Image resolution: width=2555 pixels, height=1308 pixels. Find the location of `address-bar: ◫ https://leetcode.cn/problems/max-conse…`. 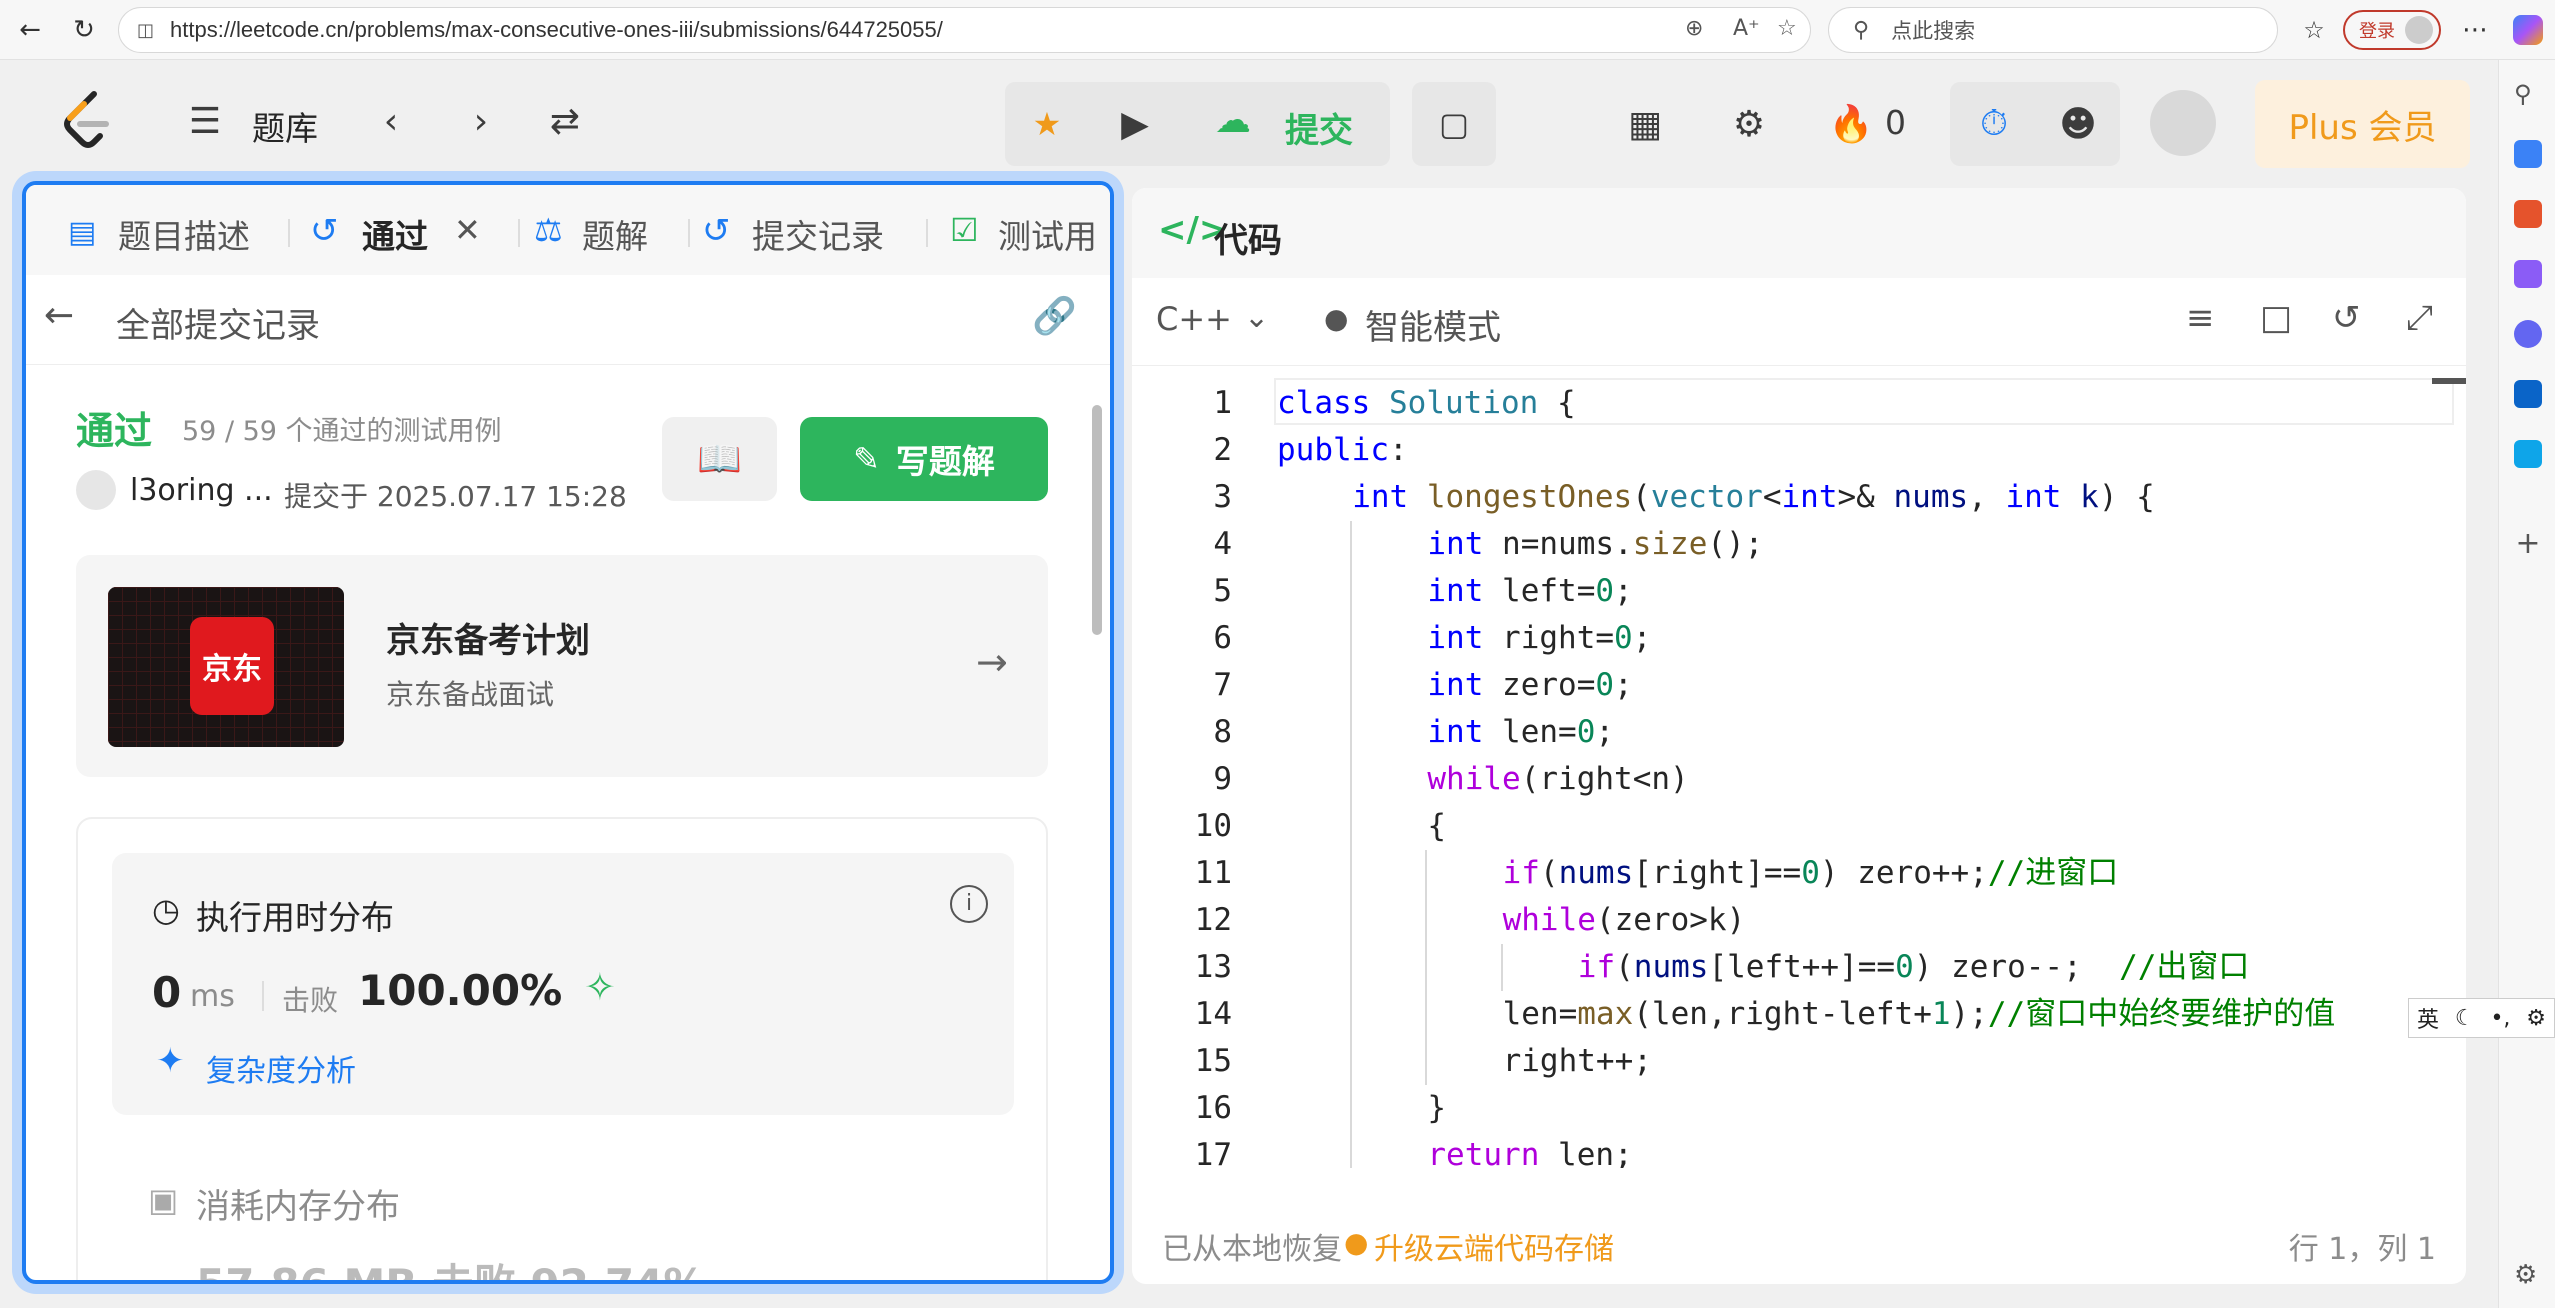

address-bar: ◫ https://leetcode.cn/problems/max-conse… is located at coordinates (964, 30).